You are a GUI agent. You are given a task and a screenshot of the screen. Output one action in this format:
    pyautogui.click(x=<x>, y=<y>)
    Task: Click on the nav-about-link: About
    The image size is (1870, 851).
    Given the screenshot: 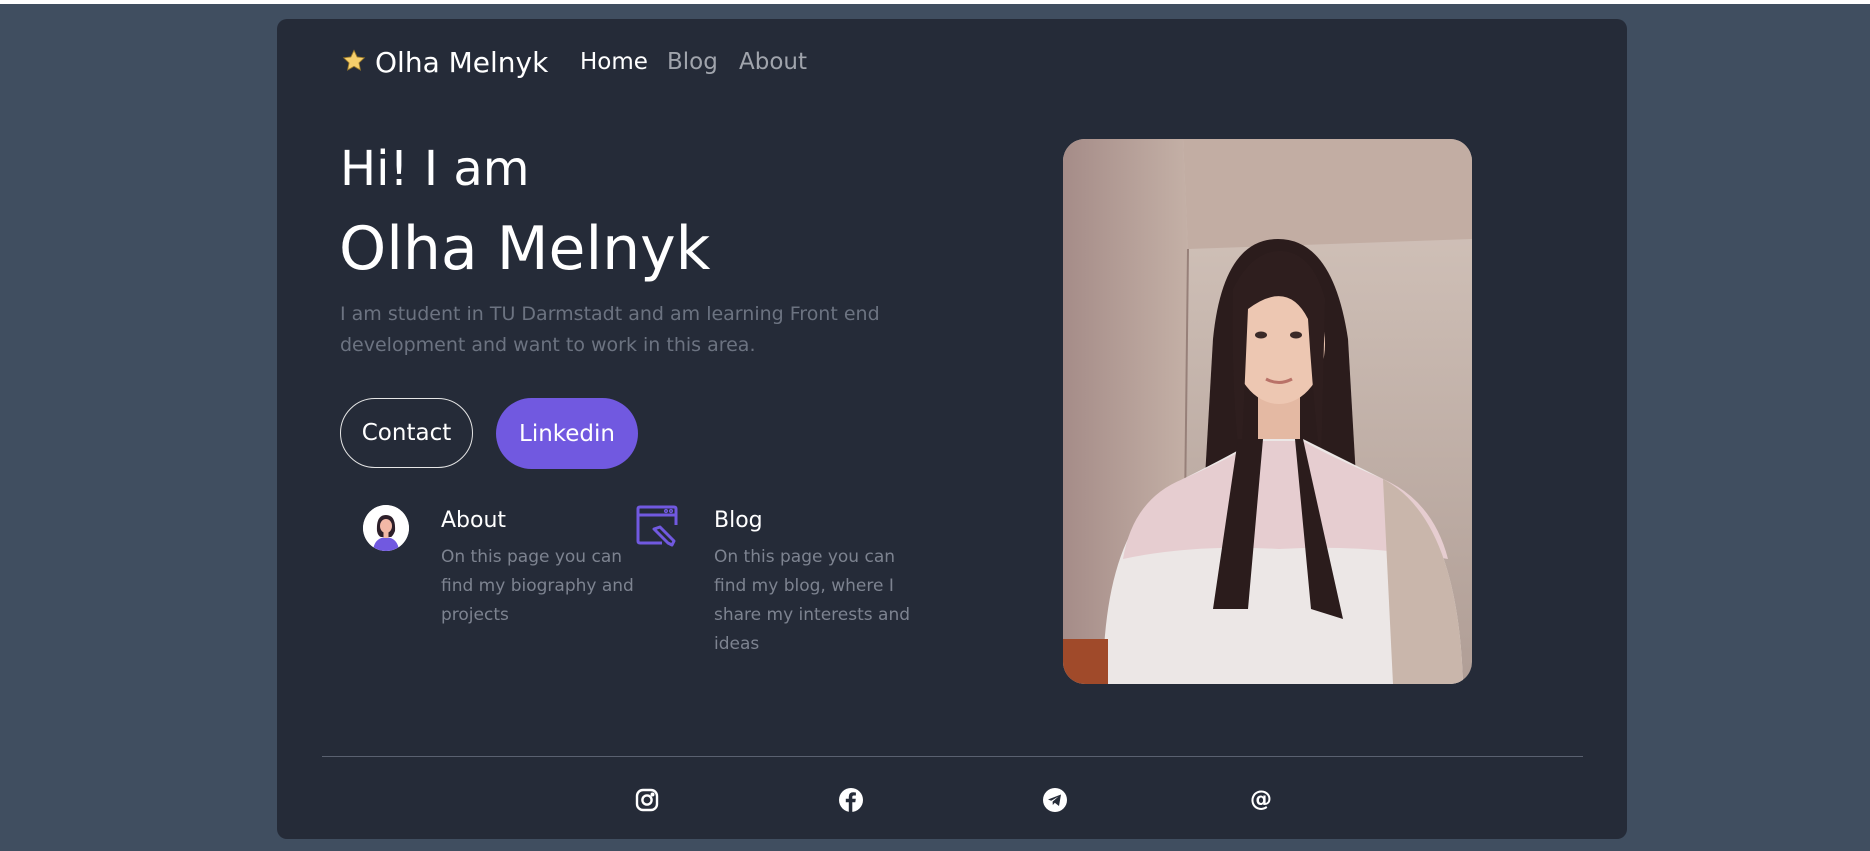 What is the action you would take?
    pyautogui.click(x=773, y=62)
    